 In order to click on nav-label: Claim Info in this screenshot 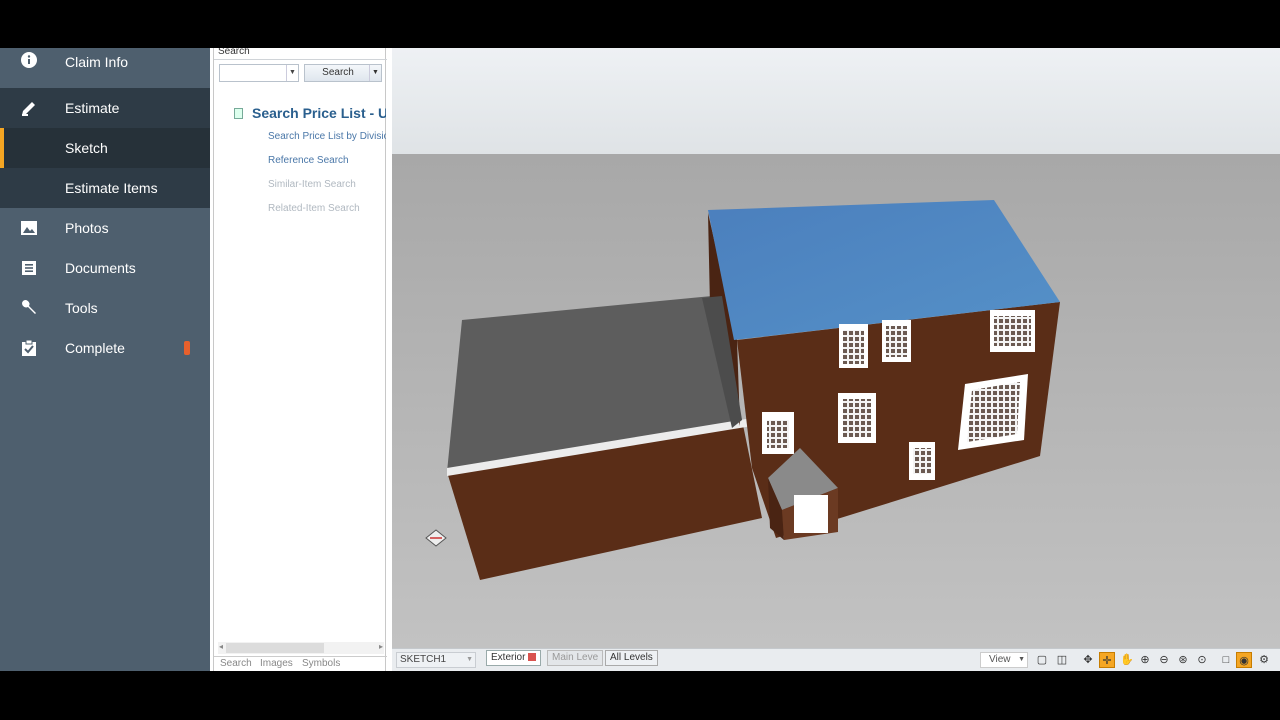, I will do `click(97, 62)`.